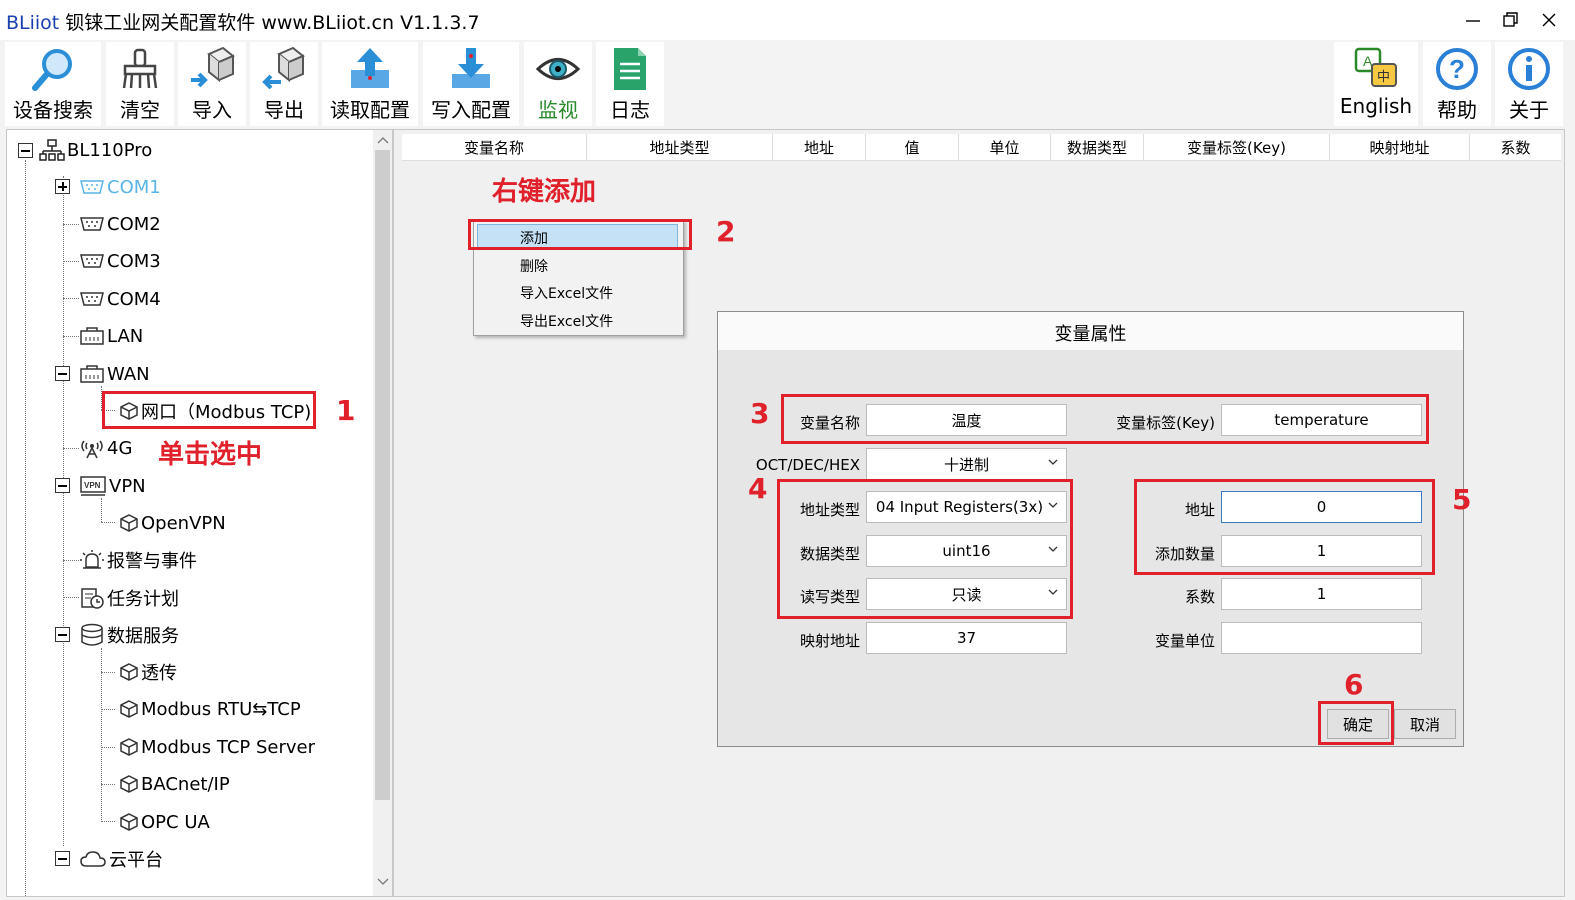  What do you see at coordinates (114, 374) in the screenshot?
I see `tree-node-wan: WAN` at bounding box center [114, 374].